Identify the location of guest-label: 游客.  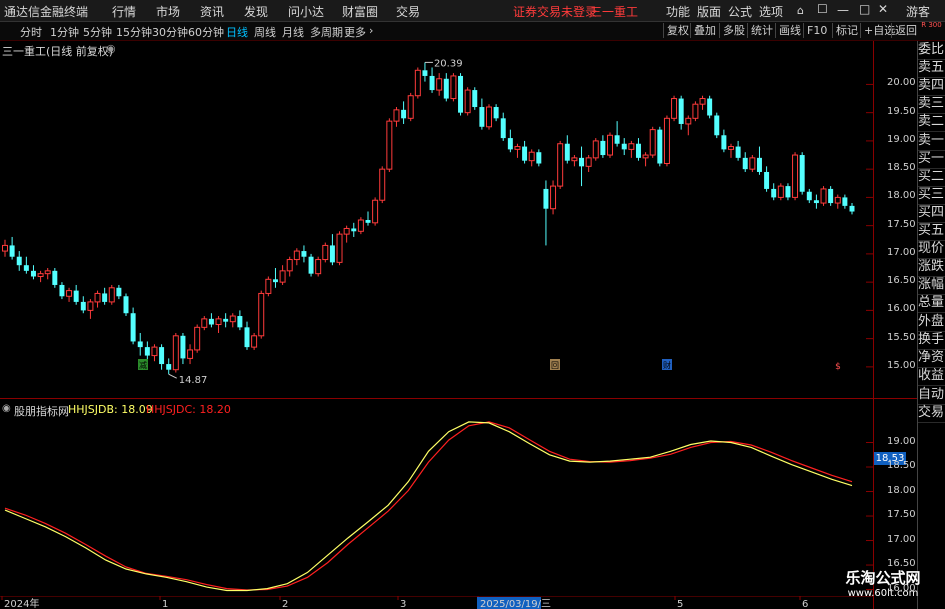
(918, 11).